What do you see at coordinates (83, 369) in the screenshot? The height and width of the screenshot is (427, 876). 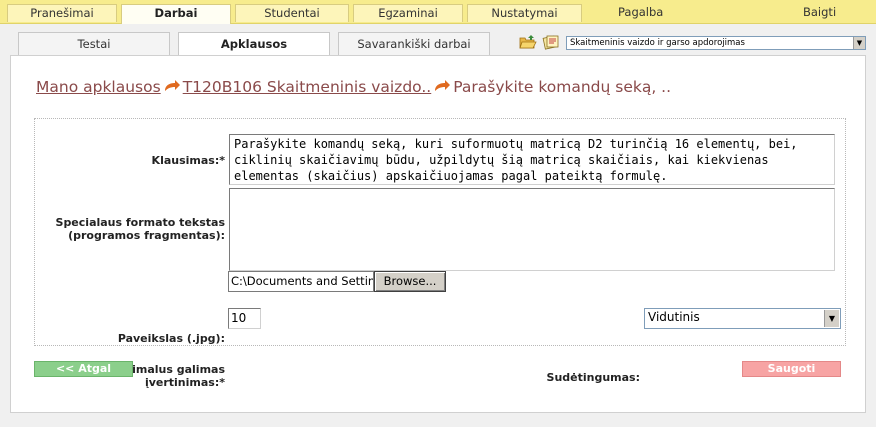 I see `back-button: << Atgal` at bounding box center [83, 369].